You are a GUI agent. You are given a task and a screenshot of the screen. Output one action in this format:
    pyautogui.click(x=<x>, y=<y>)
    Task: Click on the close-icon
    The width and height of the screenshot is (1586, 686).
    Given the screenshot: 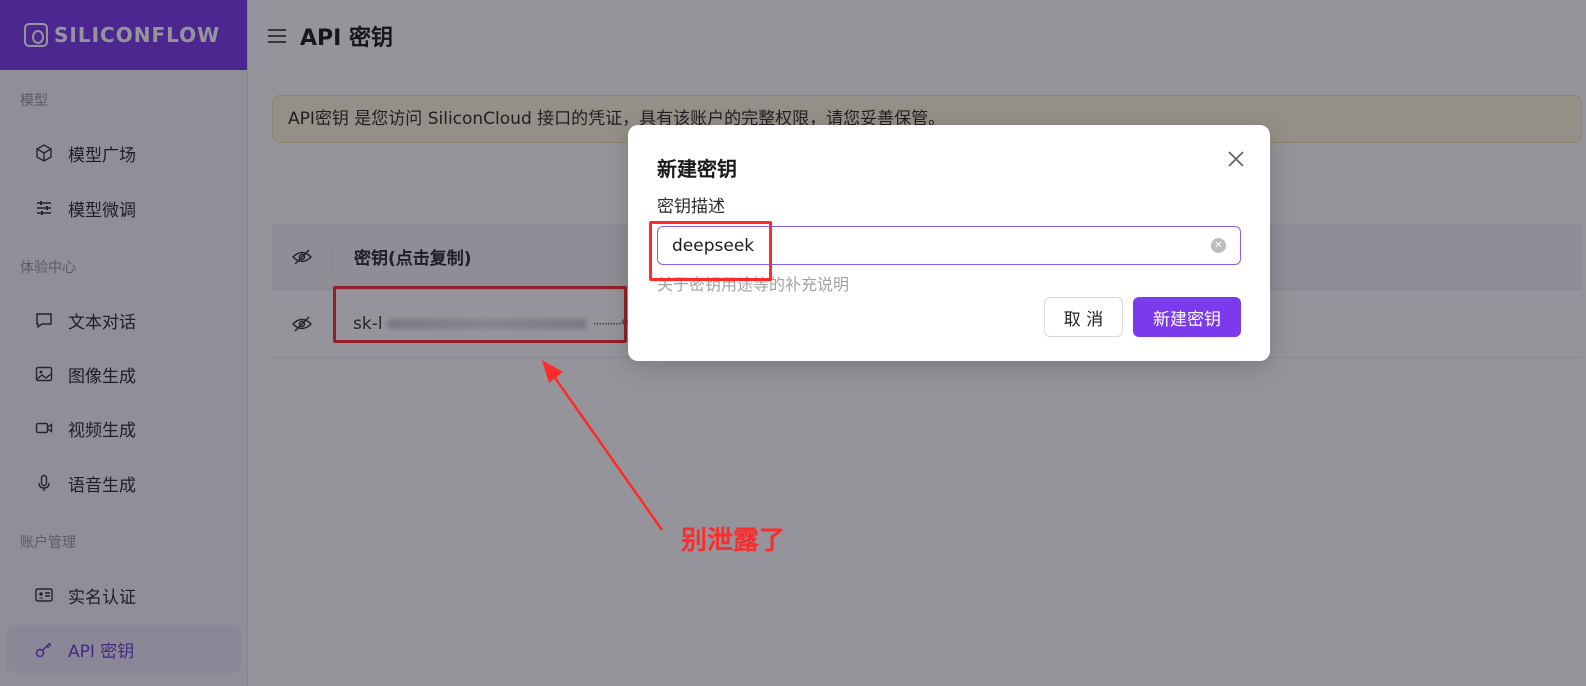 What is the action you would take?
    pyautogui.click(x=1236, y=159)
    